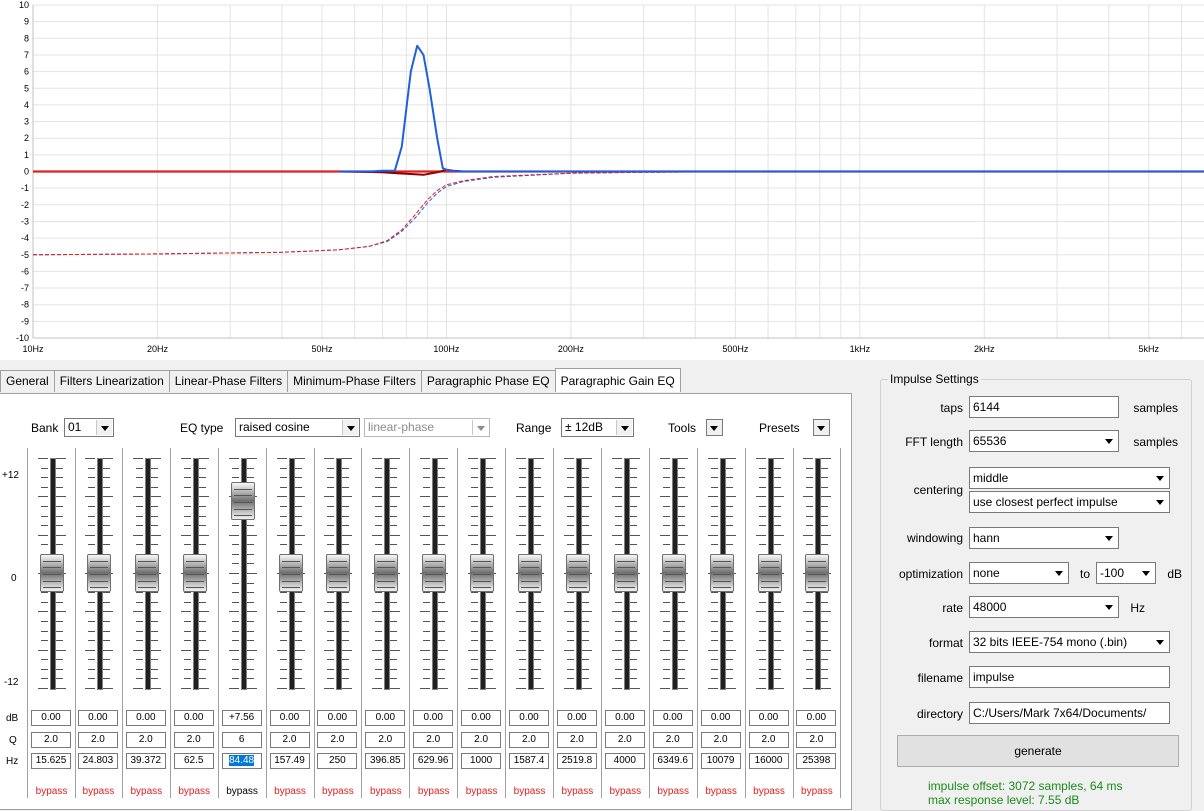  I want to click on rate-select: 48000, so click(1044, 607).